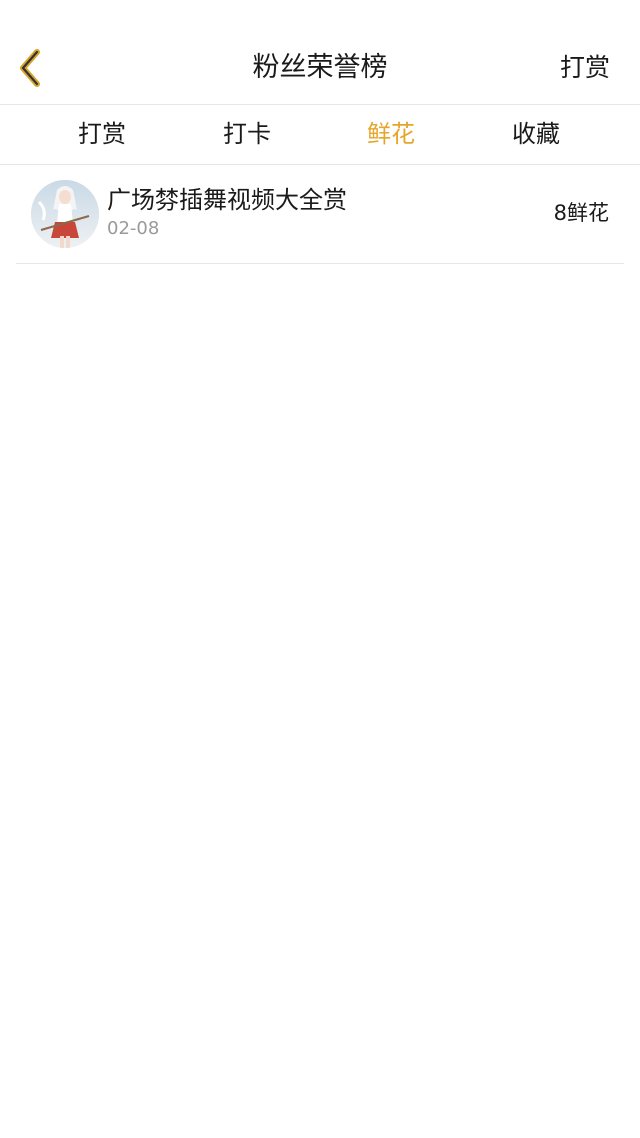 Image resolution: width=640 pixels, height=1138 pixels. I want to click on fan-ranking-list: 广场棼插舞视频大全赏 02-08 8鲜花, so click(320, 214).